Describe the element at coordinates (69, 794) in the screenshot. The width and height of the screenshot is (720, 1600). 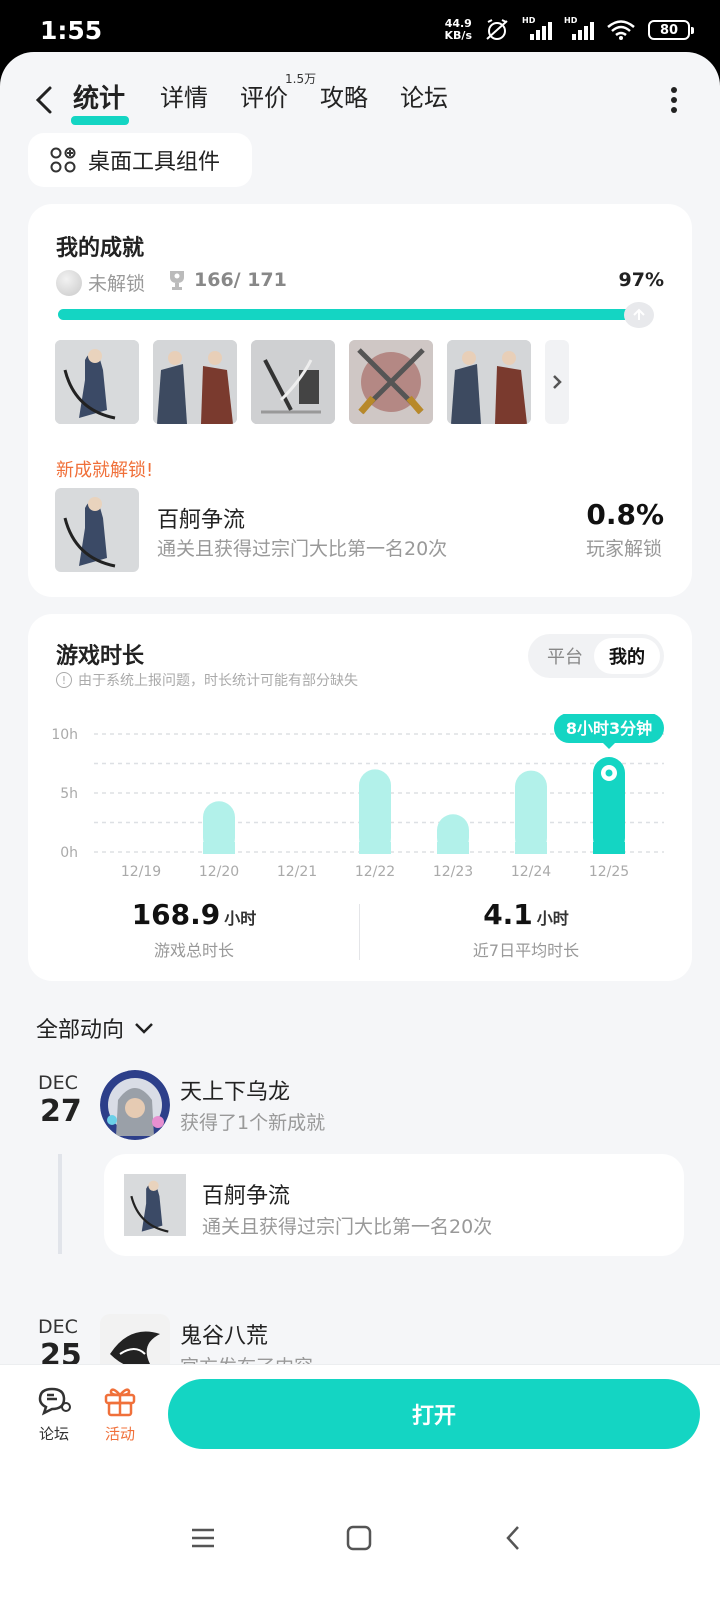
I see `chart-y-tick-label: 5h` at that location.